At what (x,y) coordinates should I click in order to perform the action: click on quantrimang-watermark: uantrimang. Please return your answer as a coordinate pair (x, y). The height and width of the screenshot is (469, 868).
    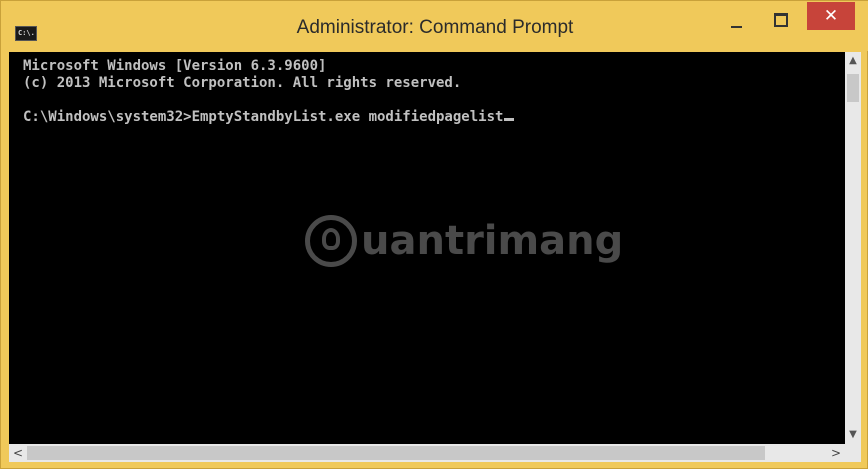
    Looking at the image, I should click on (464, 241).